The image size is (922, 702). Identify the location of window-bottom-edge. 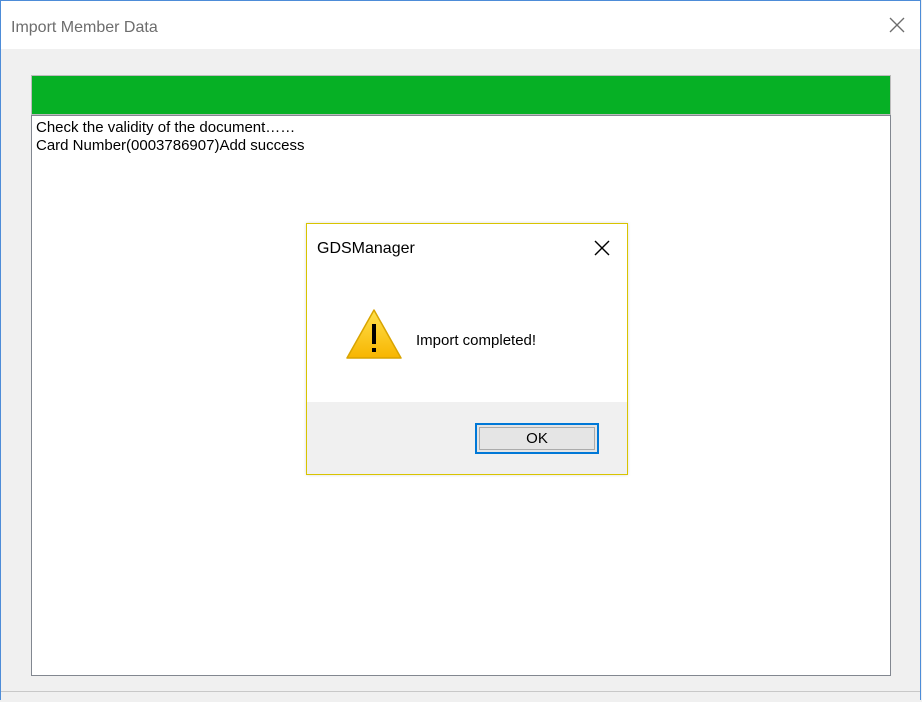
(460, 696).